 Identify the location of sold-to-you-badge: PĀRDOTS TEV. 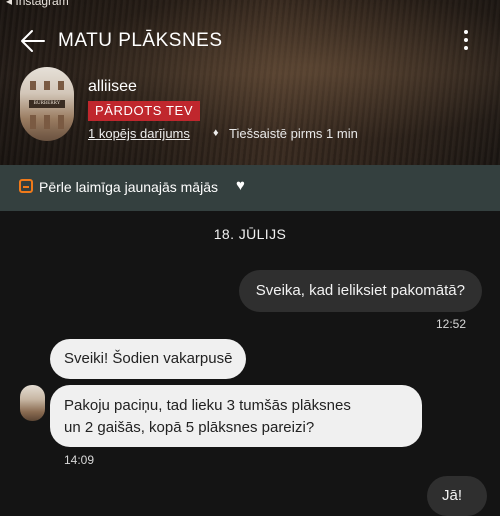
(144, 111).